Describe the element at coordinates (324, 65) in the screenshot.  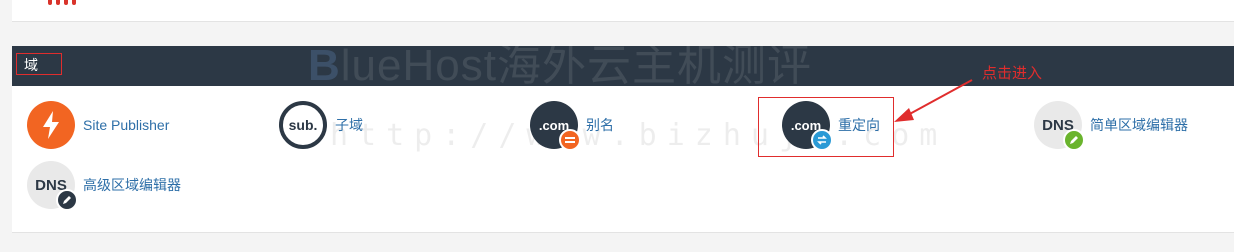
I see `watermark-b-mark: B` at that location.